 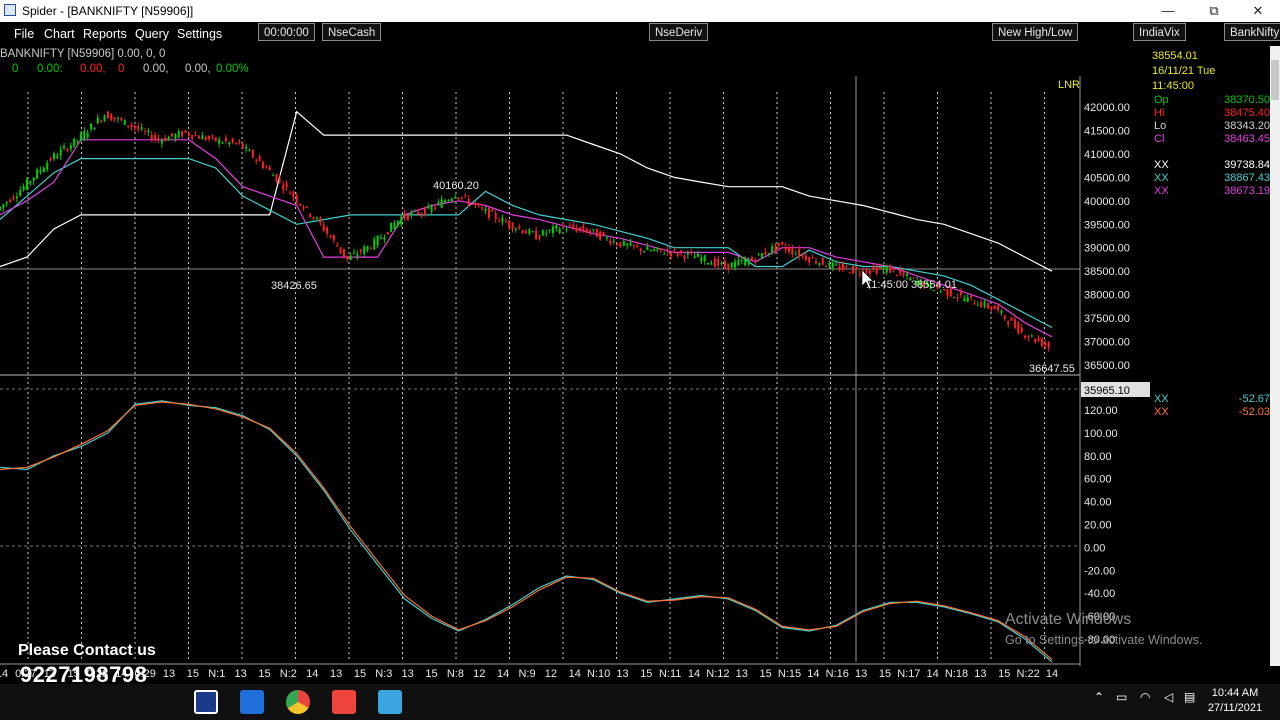 I want to click on panel-indicator-row: XX 38867.43, so click(x=1211, y=178).